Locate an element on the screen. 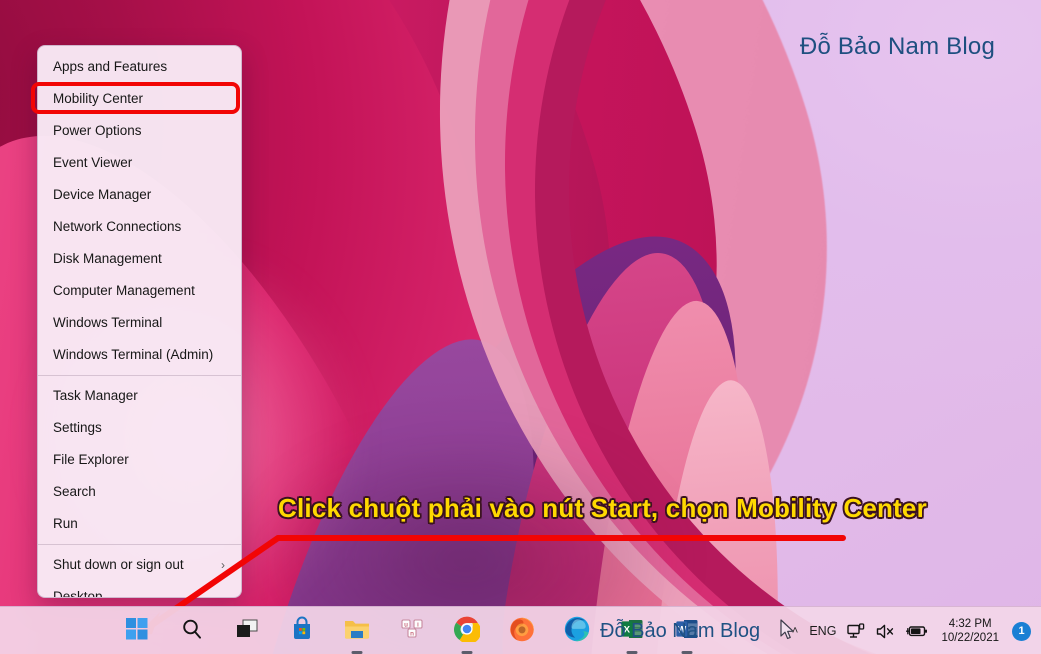  network-icon is located at coordinates (856, 631).